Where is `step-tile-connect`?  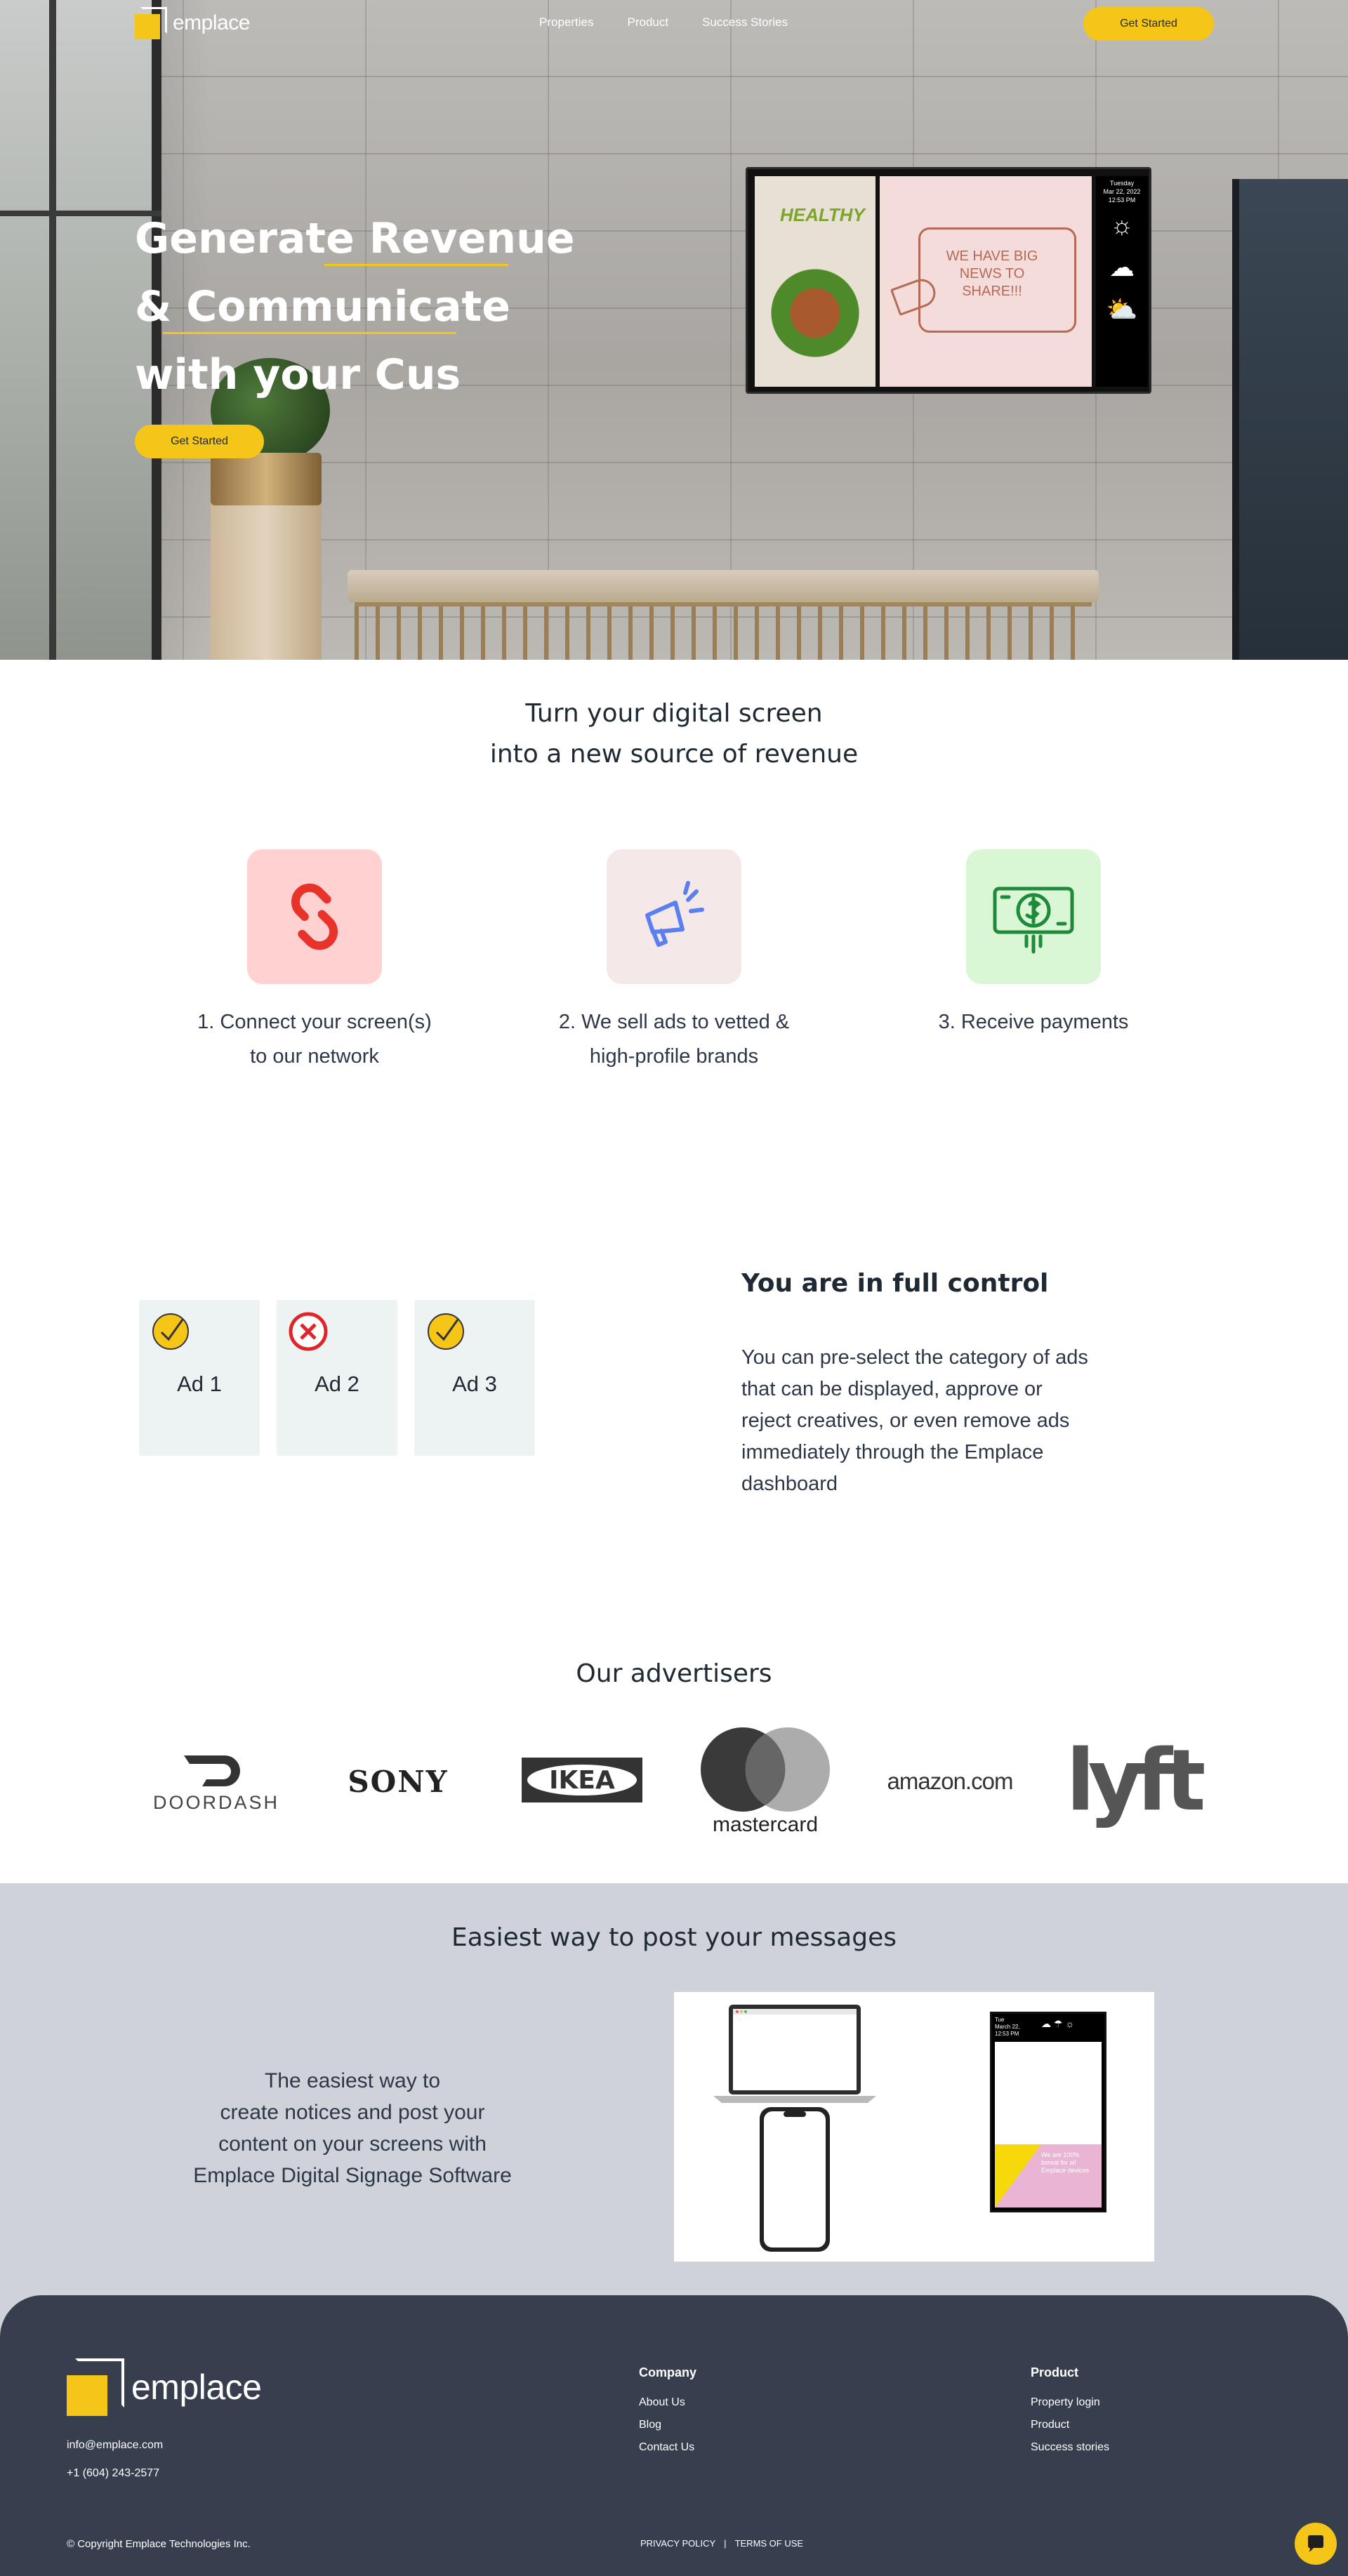 step-tile-connect is located at coordinates (314, 917).